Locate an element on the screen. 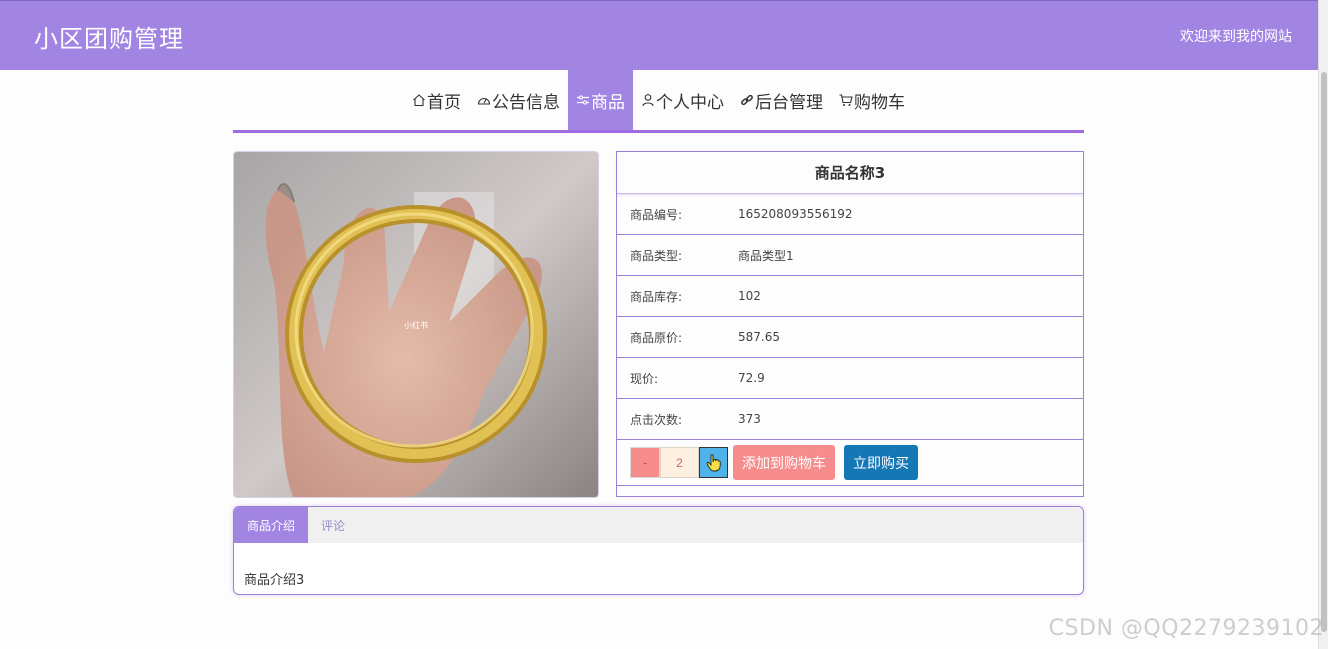  nav-item-label: 商品 is located at coordinates (608, 102).